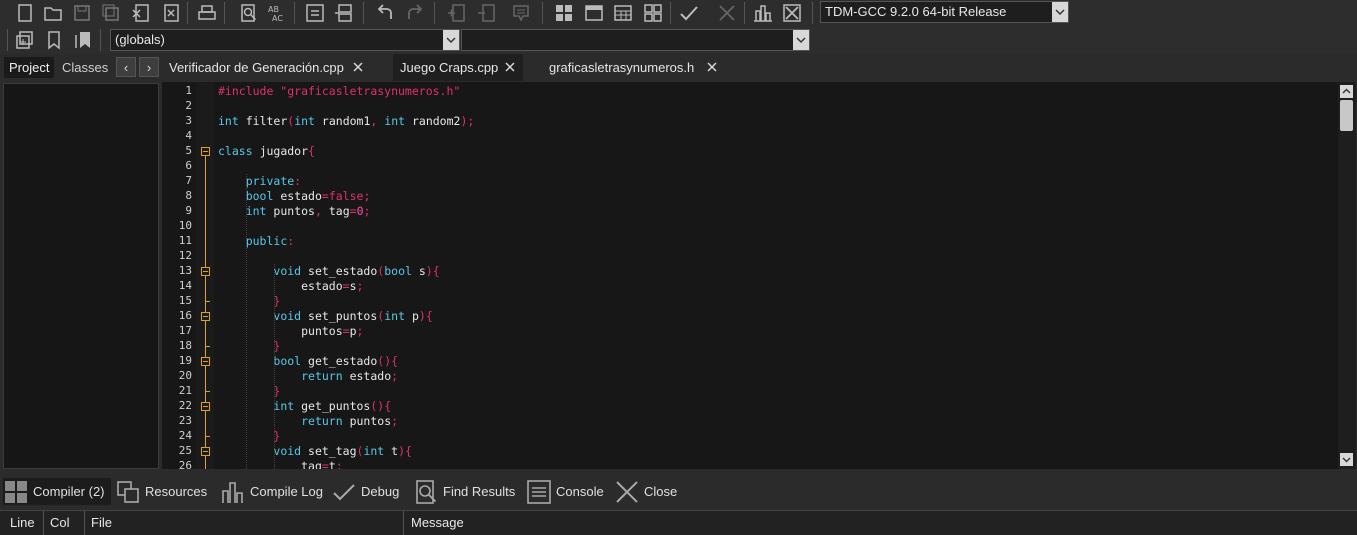 The image size is (1357, 535). What do you see at coordinates (25, 40) in the screenshot?
I see `goto-declaration-icon` at bounding box center [25, 40].